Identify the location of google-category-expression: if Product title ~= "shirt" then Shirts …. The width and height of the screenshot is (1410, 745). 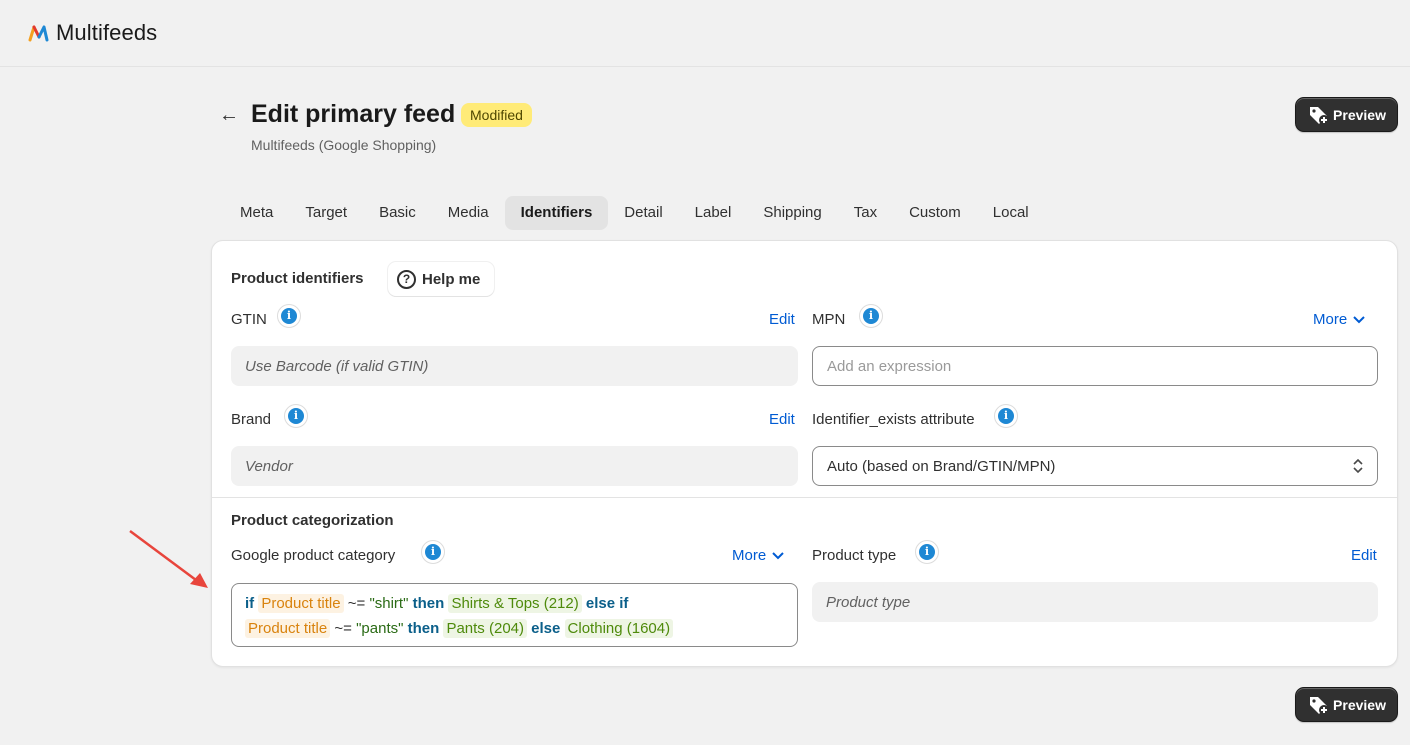
(514, 615).